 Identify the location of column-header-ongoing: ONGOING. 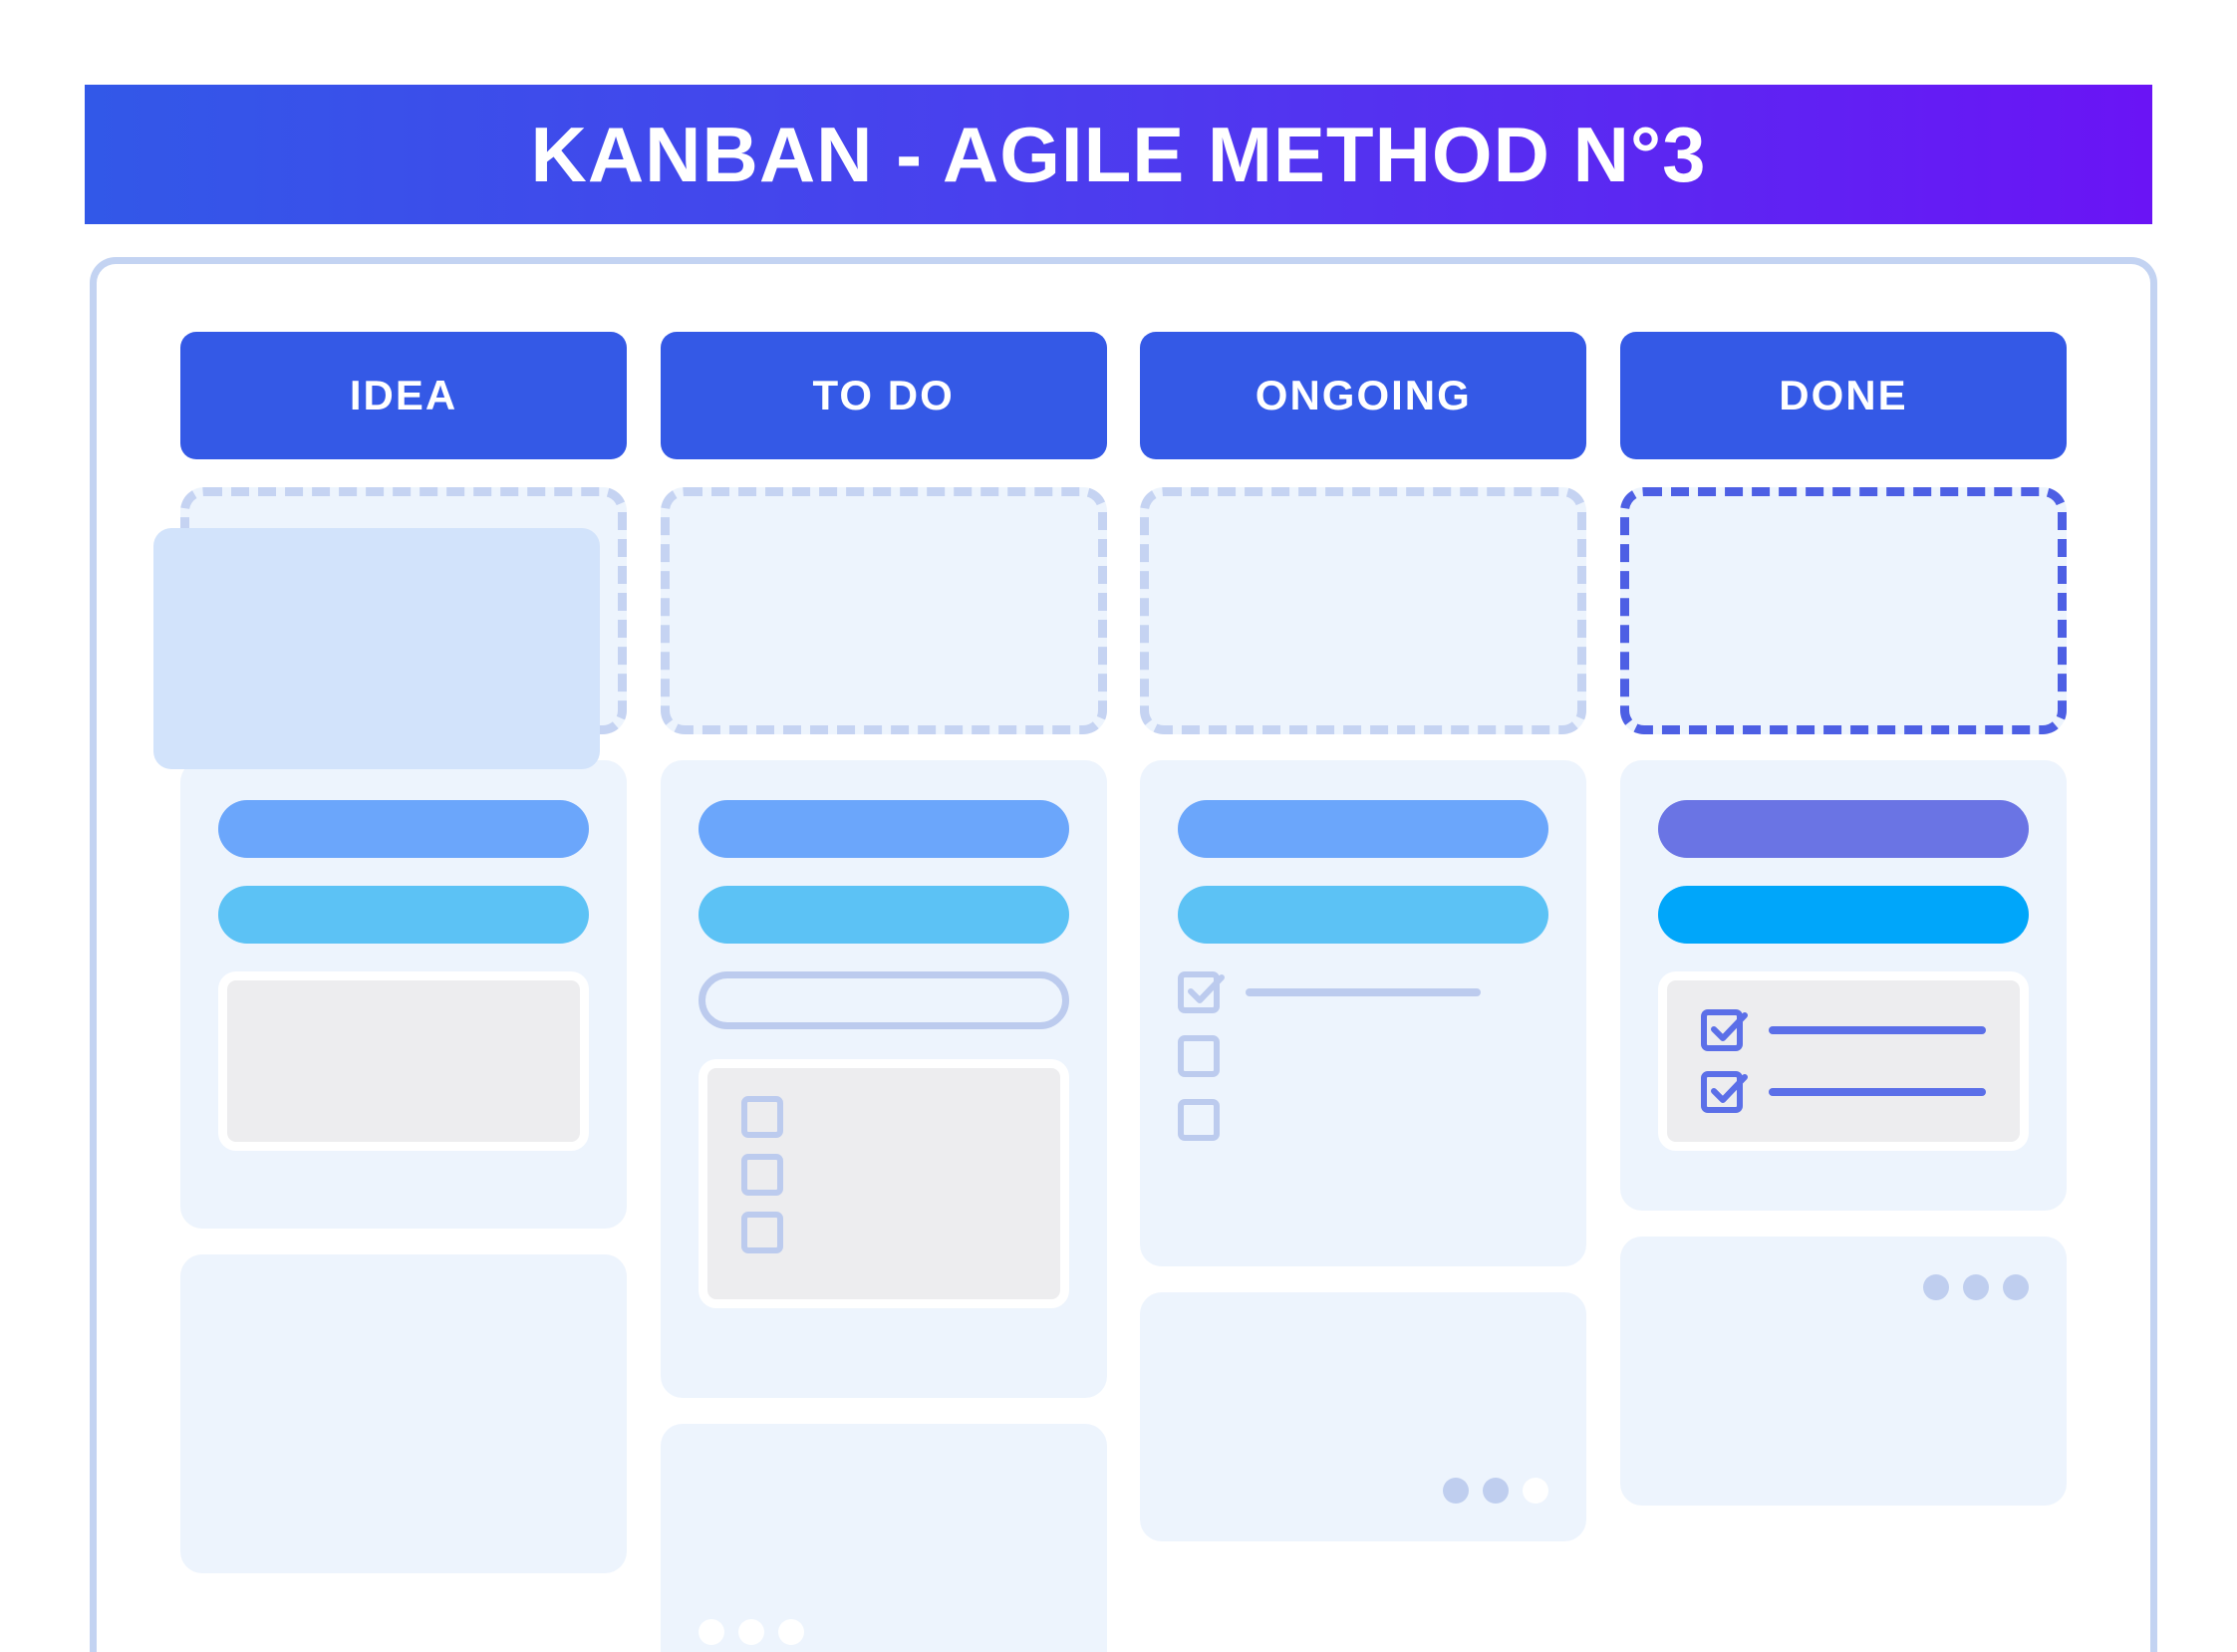
(1363, 395).